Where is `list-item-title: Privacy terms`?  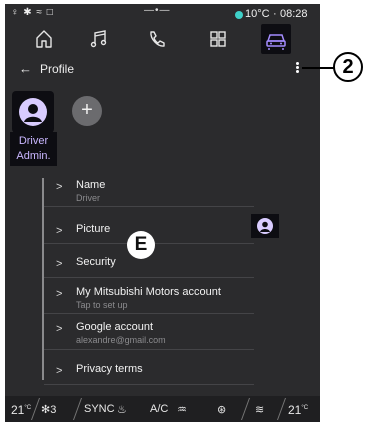
list-item-title: Privacy terms is located at coordinates (109, 369).